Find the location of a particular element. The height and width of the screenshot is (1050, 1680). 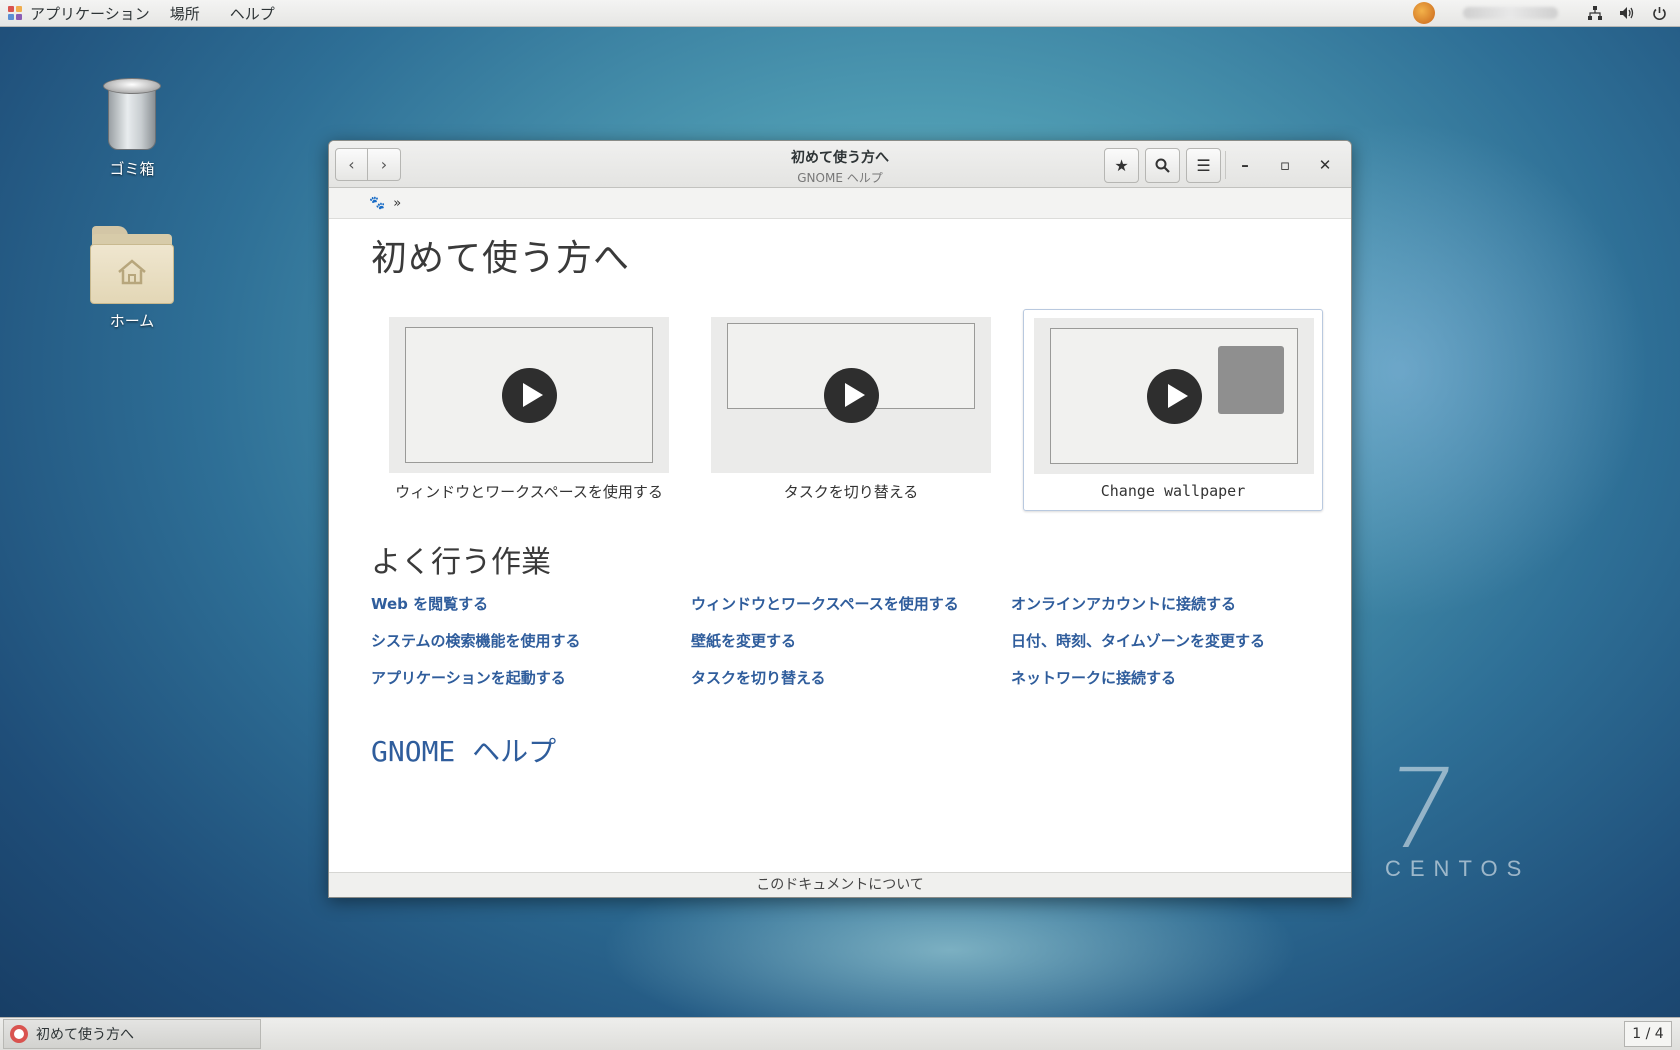

desktop-home: ホーム is located at coordinates (132, 276).